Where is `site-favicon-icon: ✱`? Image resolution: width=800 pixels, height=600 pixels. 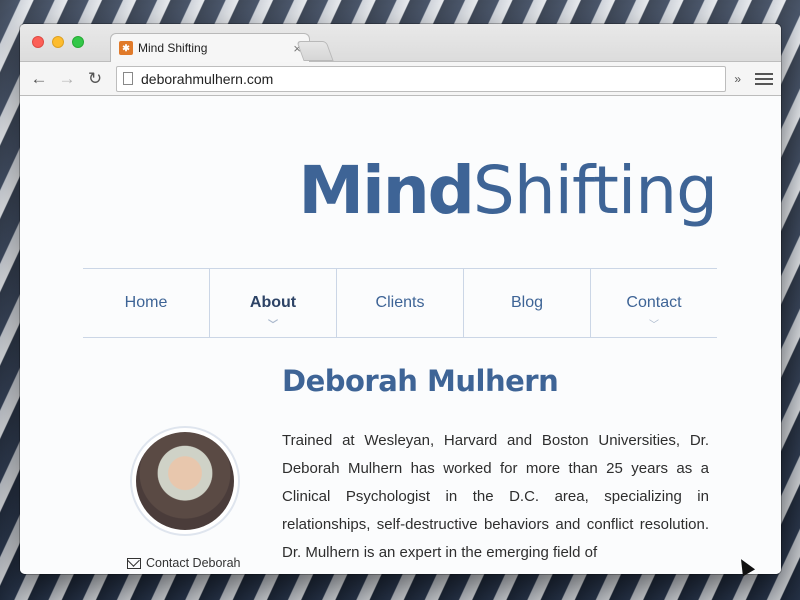
site-favicon-icon: ✱ is located at coordinates (126, 48).